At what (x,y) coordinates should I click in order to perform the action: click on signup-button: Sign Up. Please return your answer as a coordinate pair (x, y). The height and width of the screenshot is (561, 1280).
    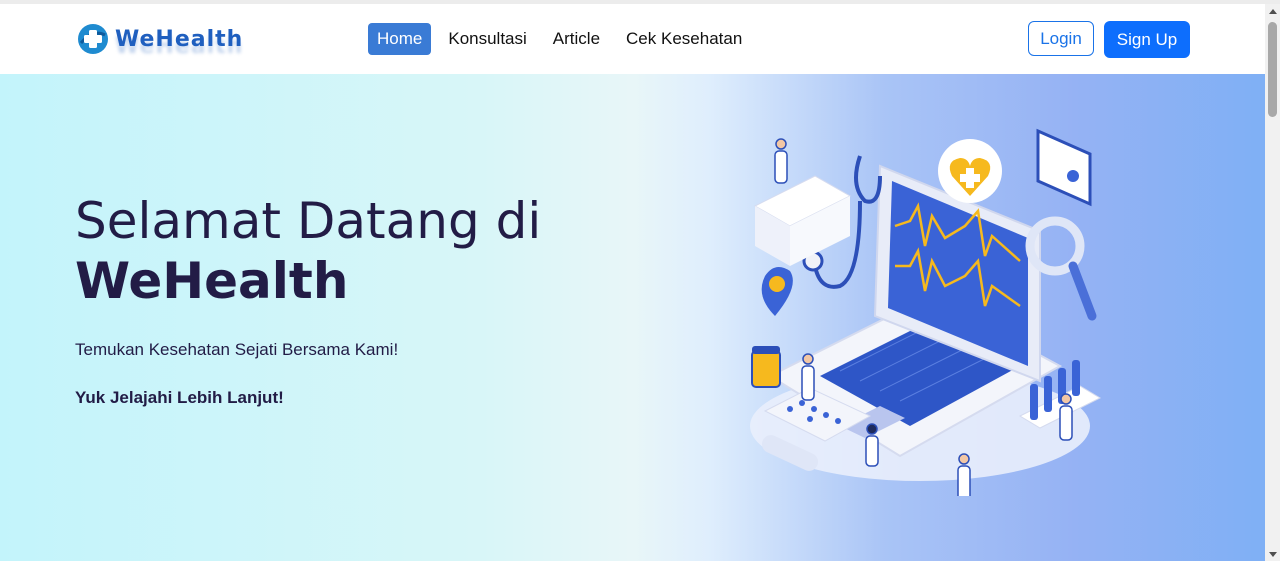
    Looking at the image, I should click on (1147, 39).